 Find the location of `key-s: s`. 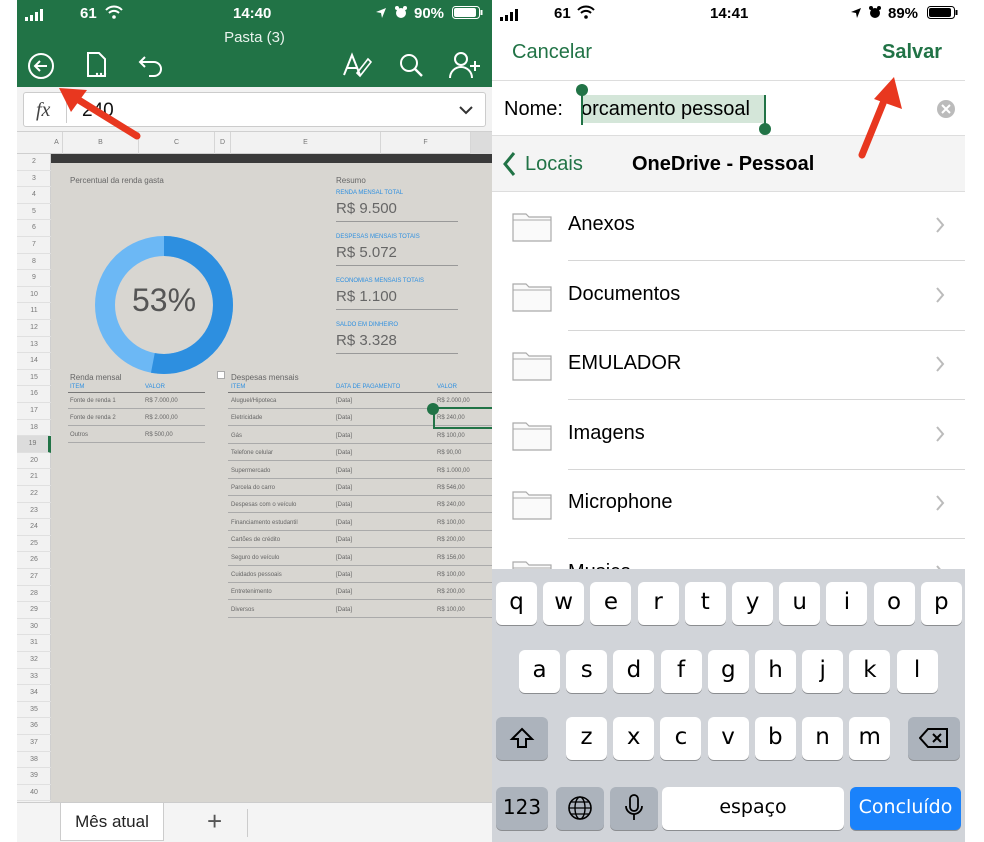

key-s: s is located at coordinates (587, 671).